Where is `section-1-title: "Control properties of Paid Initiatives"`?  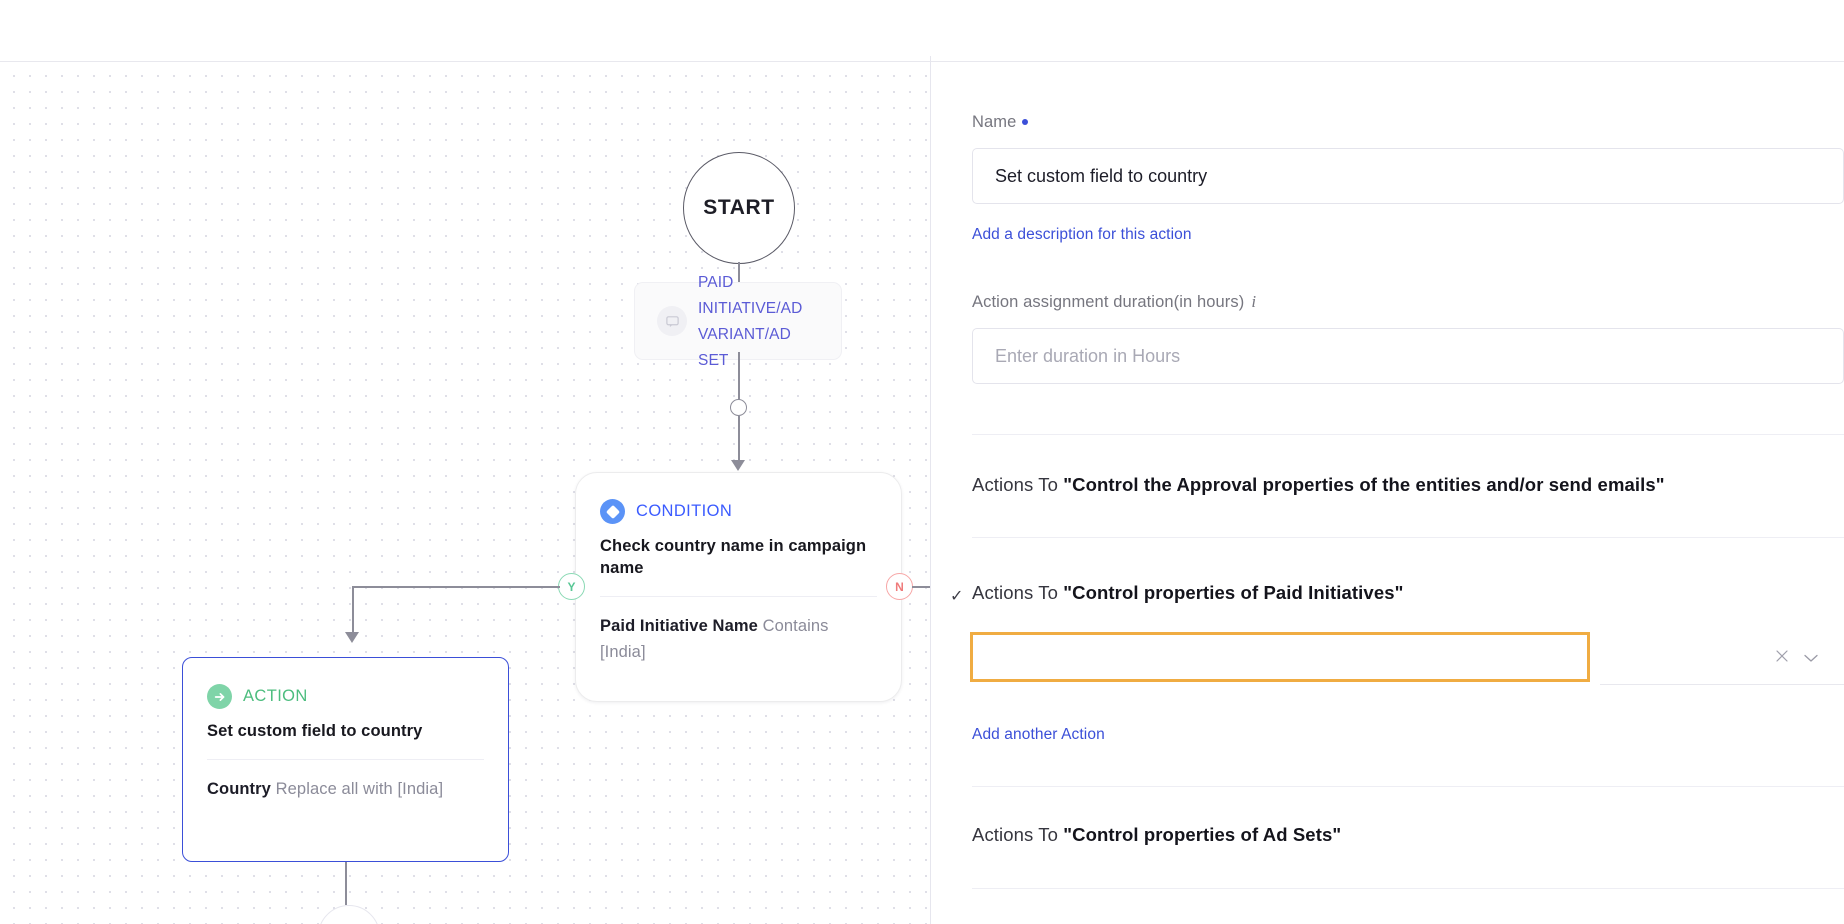 section-1-title: "Control properties of Paid Initiatives" is located at coordinates (1233, 592).